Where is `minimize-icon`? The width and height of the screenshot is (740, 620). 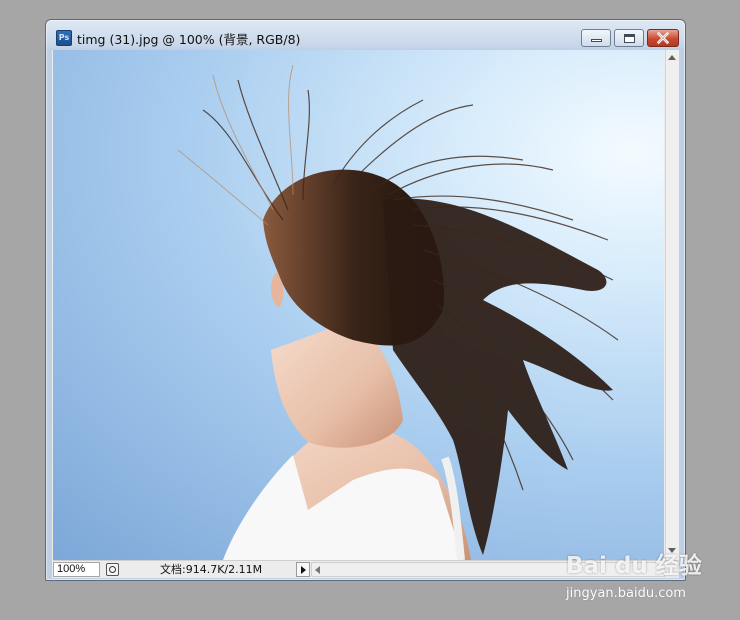 minimize-icon is located at coordinates (596, 40).